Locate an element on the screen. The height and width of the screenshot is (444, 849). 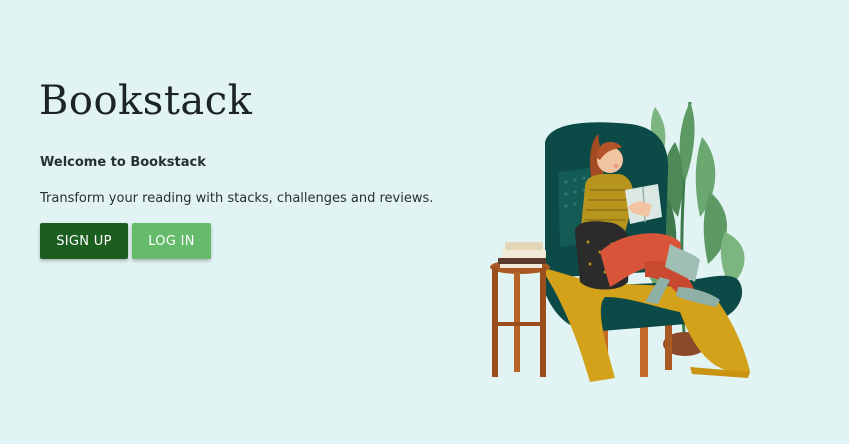
brand-title: Bookstack is located at coordinates (146, 101).